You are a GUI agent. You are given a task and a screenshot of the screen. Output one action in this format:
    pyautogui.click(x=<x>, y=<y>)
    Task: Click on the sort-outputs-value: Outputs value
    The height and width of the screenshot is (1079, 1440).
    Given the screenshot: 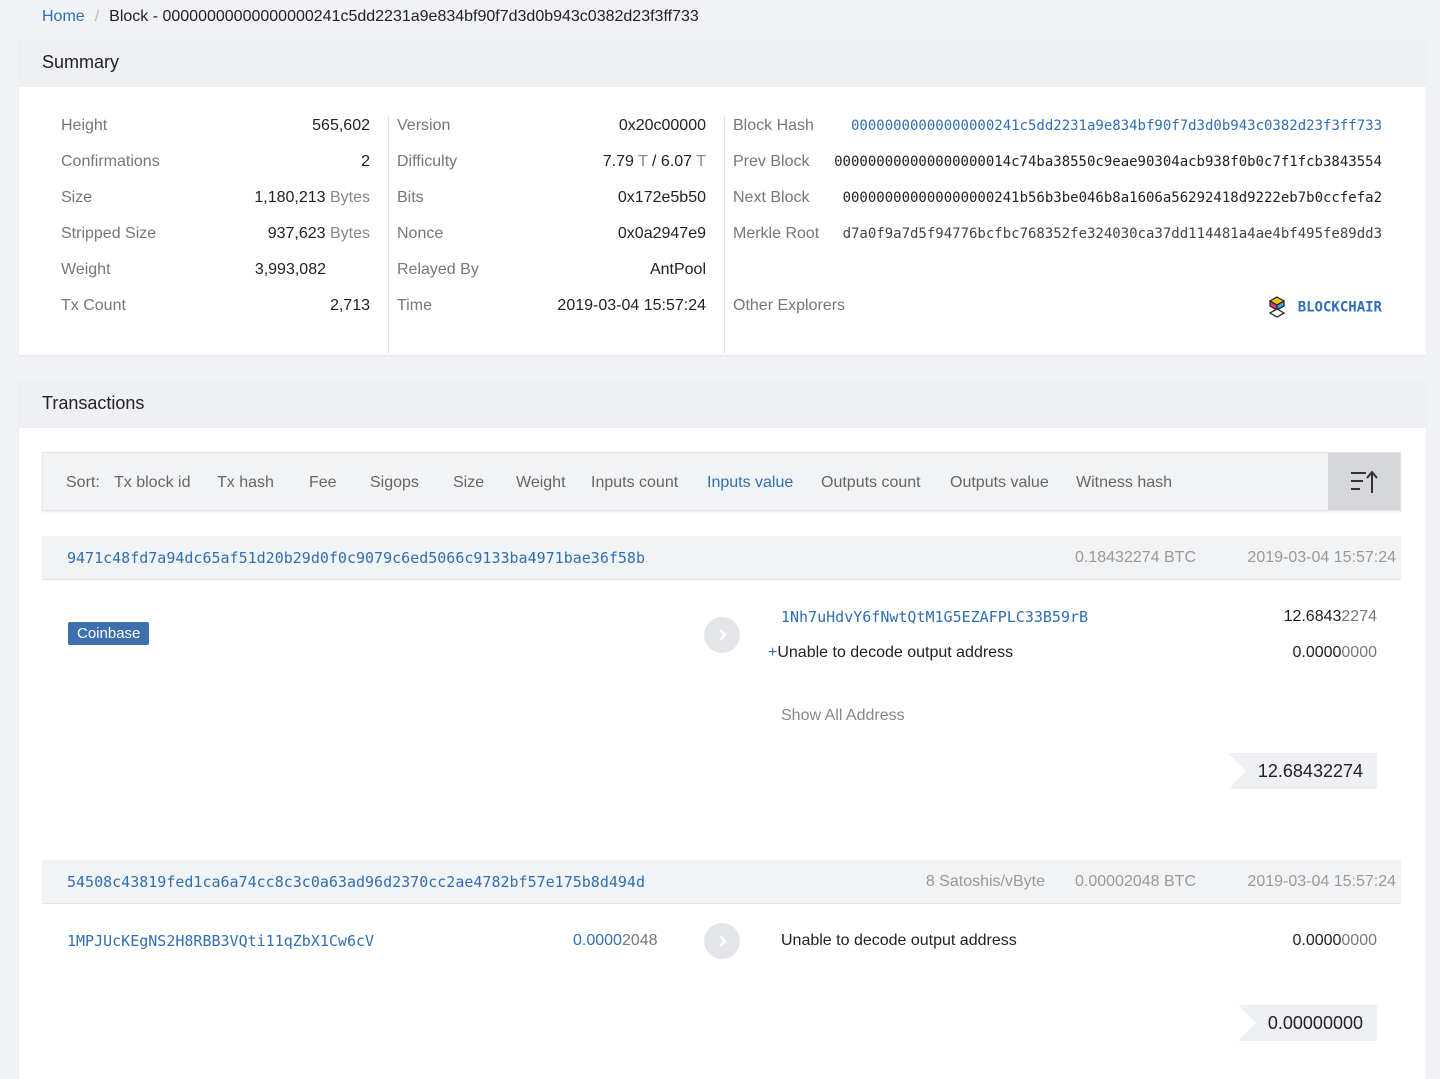 What is the action you would take?
    pyautogui.click(x=999, y=482)
    